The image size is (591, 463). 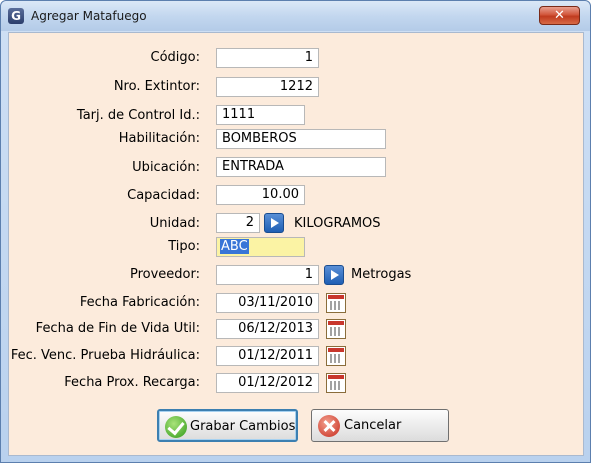 I want to click on capacidad-label: Capacidad:, so click(x=163, y=195).